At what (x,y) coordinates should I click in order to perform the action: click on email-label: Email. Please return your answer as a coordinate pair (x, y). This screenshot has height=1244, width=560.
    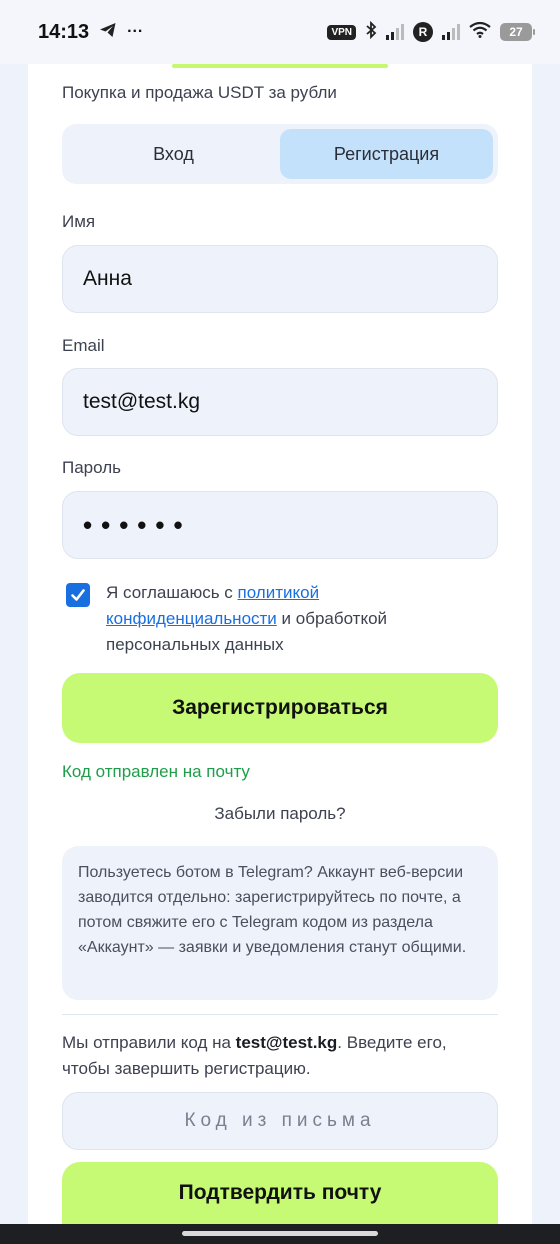
    Looking at the image, I should click on (83, 345).